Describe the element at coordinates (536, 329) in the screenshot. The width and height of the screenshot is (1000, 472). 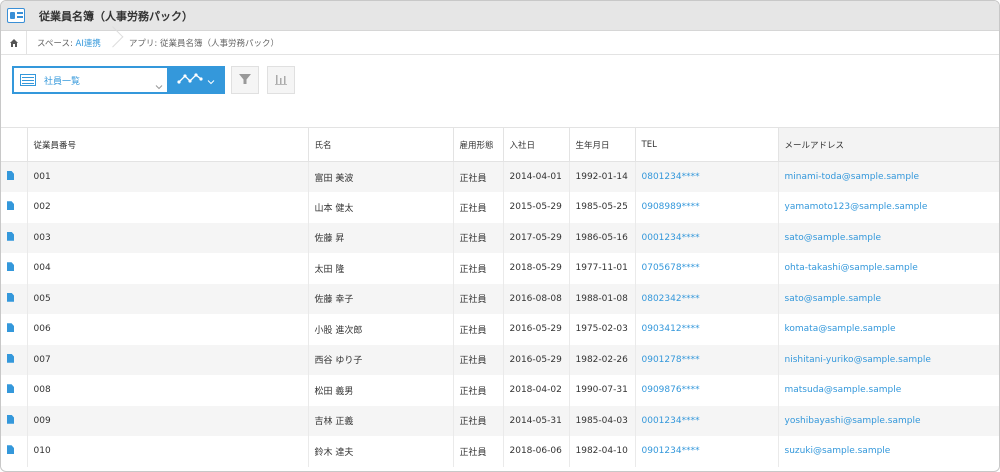
I see `cell-joined: 2016-05-29` at that location.